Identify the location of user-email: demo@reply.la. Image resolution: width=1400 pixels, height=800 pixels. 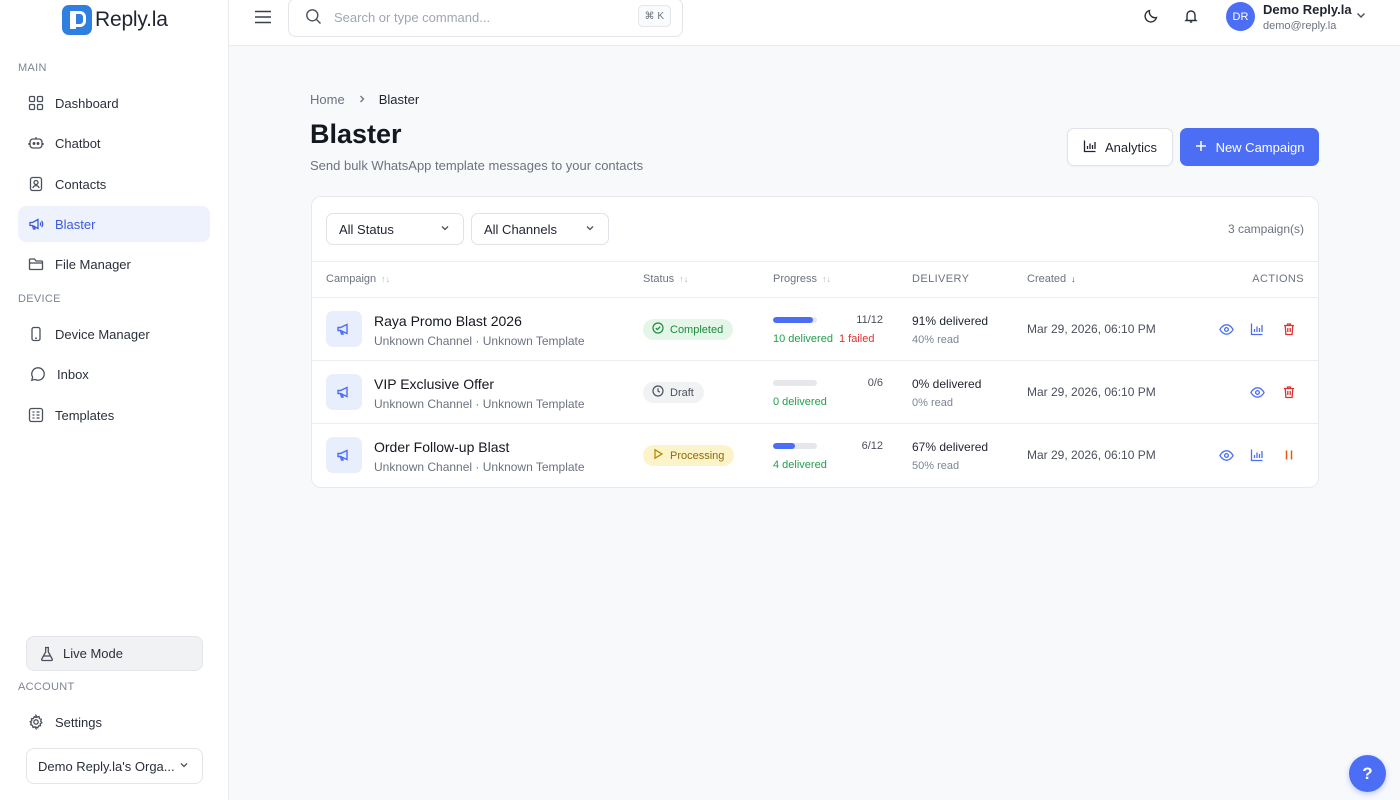
(1300, 26).